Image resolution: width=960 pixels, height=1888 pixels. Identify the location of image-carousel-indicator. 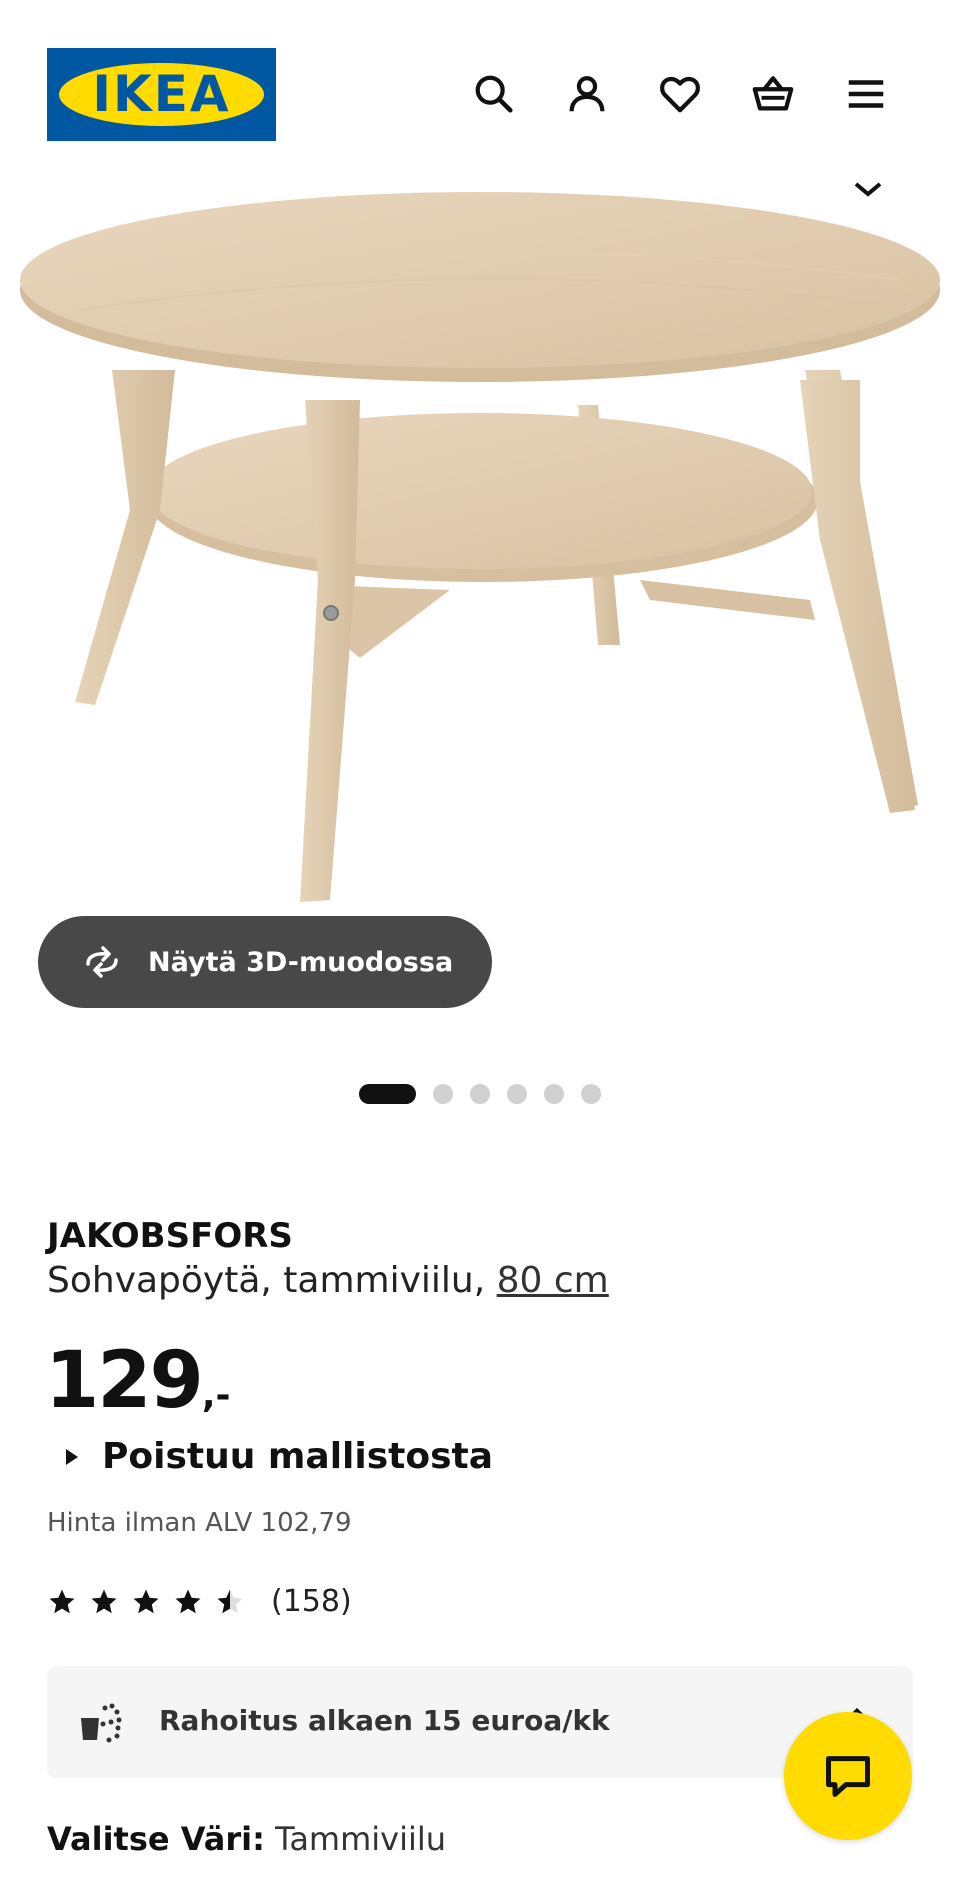
(480, 1094).